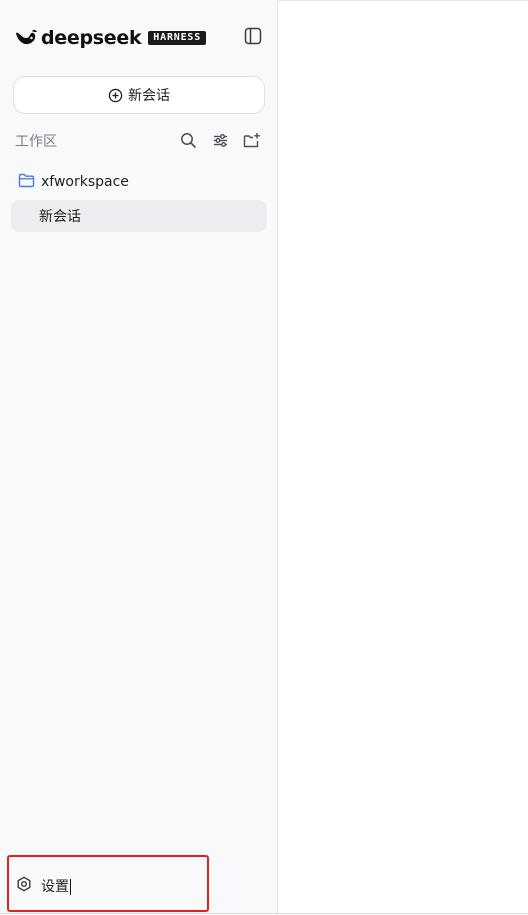 This screenshot has height=915, width=528. Describe the element at coordinates (177, 38) in the screenshot. I see `harness-badge: HARNESS` at that location.